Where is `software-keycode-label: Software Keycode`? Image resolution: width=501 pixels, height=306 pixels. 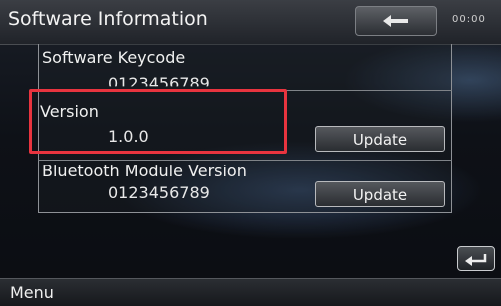 software-keycode-label: Software Keycode is located at coordinates (114, 57).